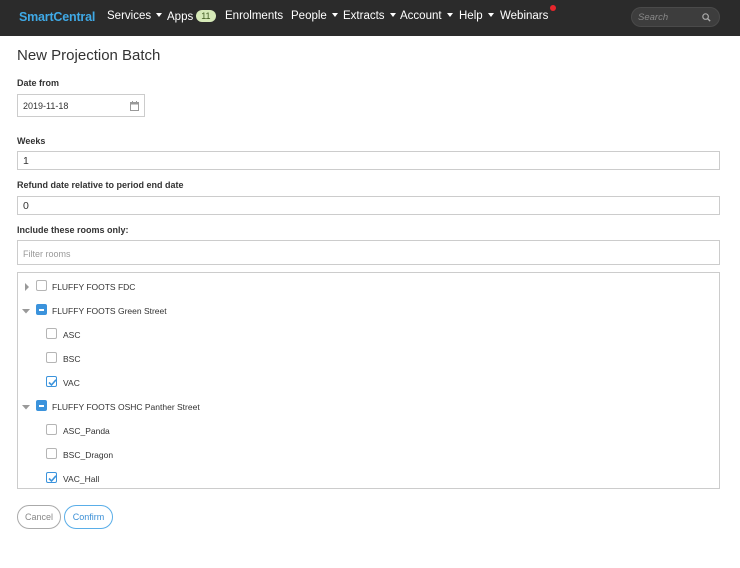 This screenshot has height=568, width=740. Describe the element at coordinates (363, 253) in the screenshot. I see `filter-rooms-input` at that location.